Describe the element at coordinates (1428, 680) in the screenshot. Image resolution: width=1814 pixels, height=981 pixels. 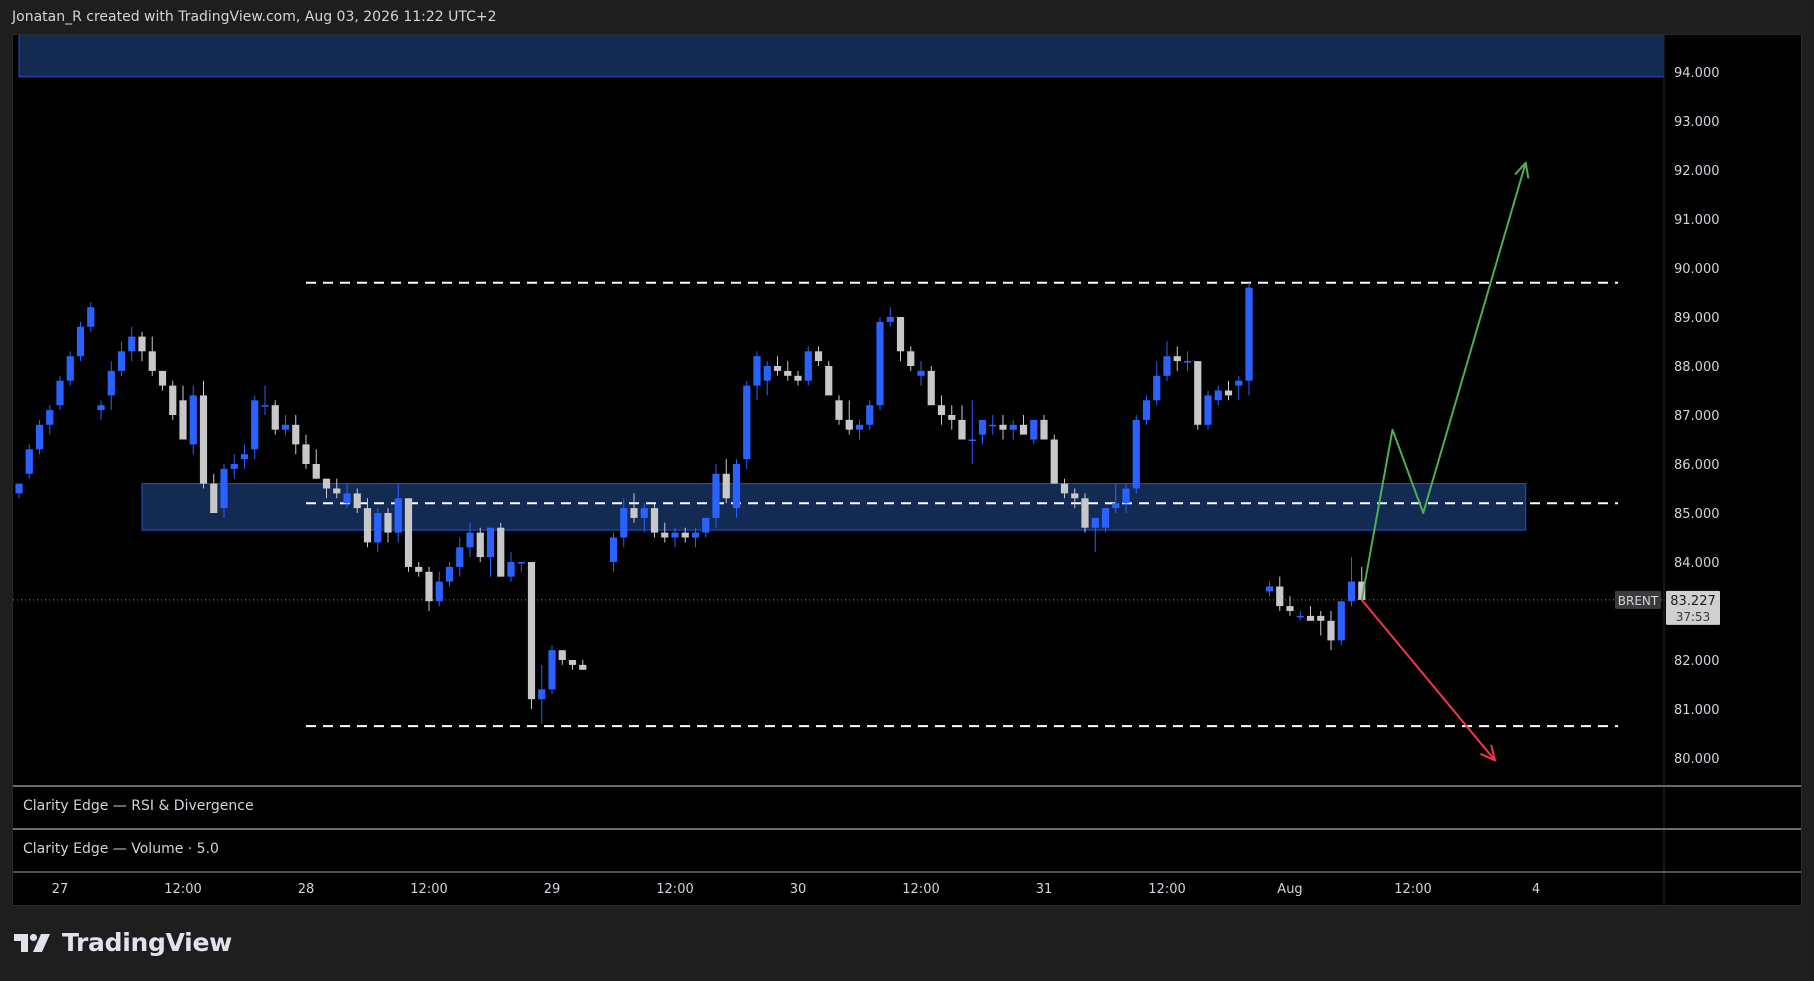
I see `down-path-line` at that location.